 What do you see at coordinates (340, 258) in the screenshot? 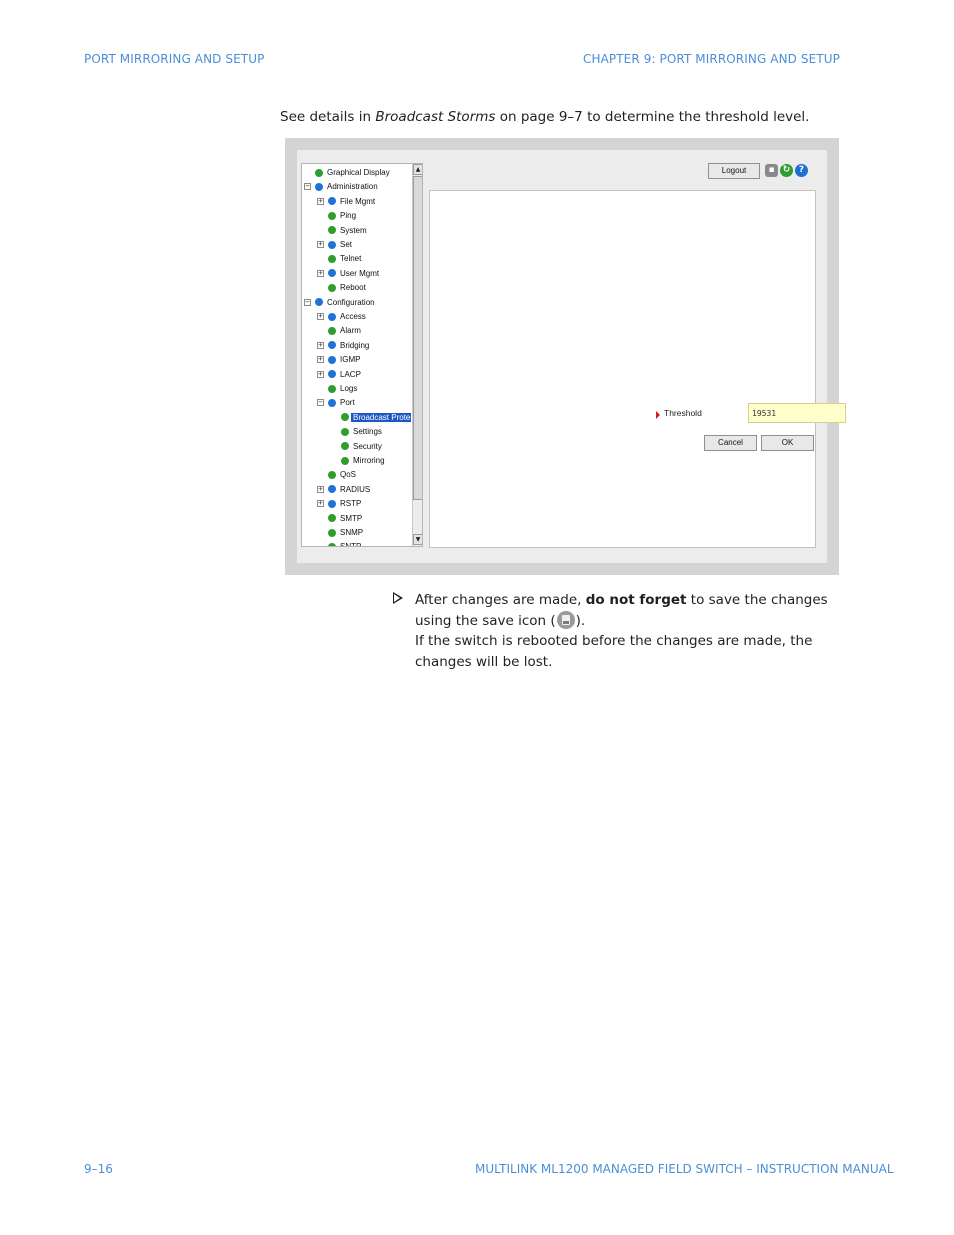
I see `tree-item: Telnet` at bounding box center [340, 258].